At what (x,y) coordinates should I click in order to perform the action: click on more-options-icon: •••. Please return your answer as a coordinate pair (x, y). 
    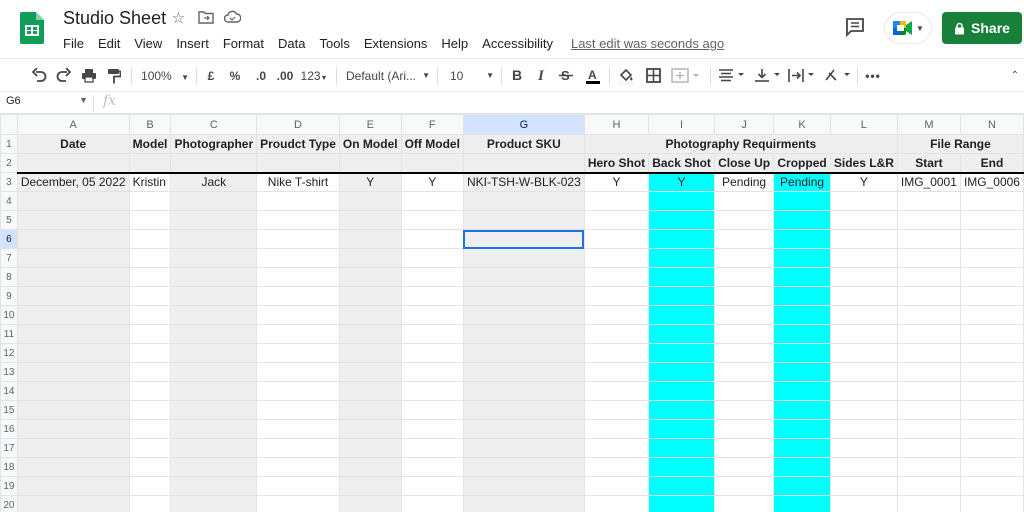
    Looking at the image, I should click on (873, 76).